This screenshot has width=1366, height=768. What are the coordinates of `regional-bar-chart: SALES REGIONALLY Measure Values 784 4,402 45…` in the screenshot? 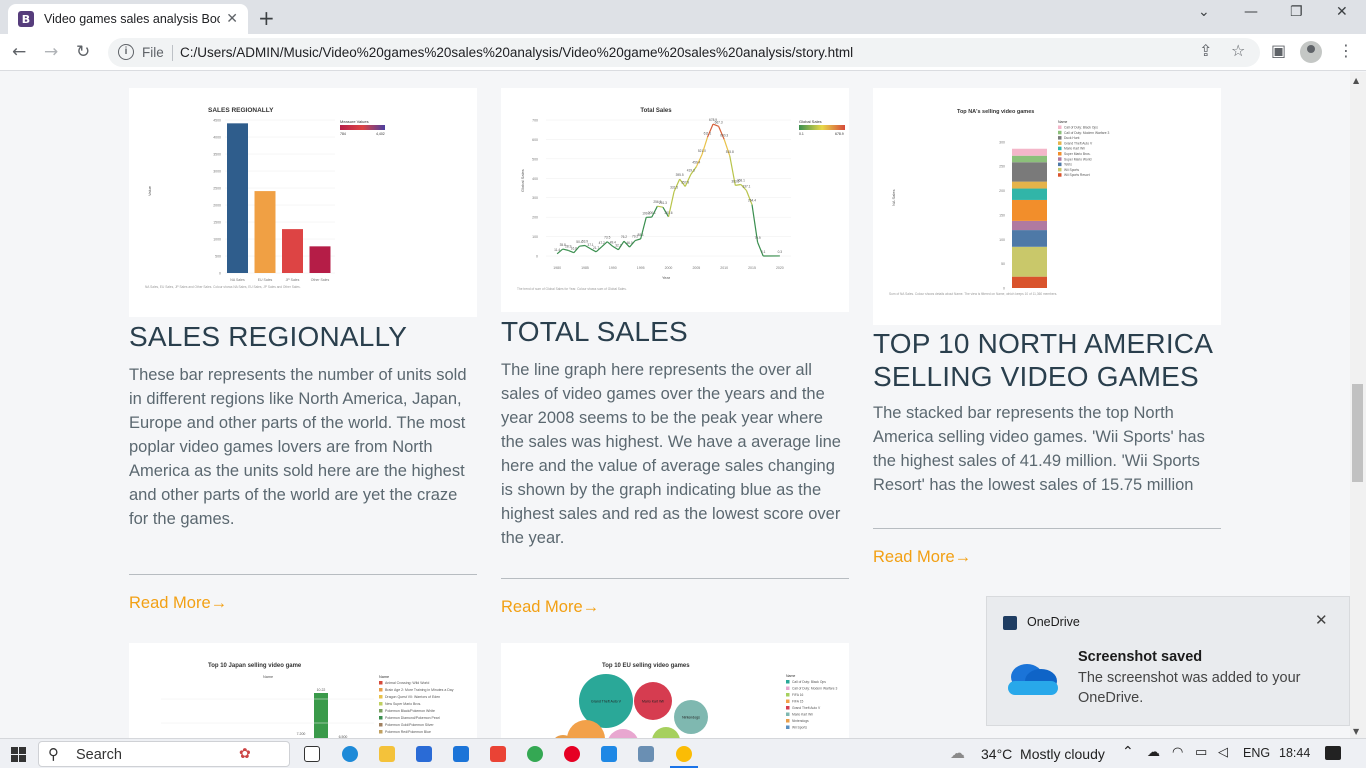 It's located at (265, 198).